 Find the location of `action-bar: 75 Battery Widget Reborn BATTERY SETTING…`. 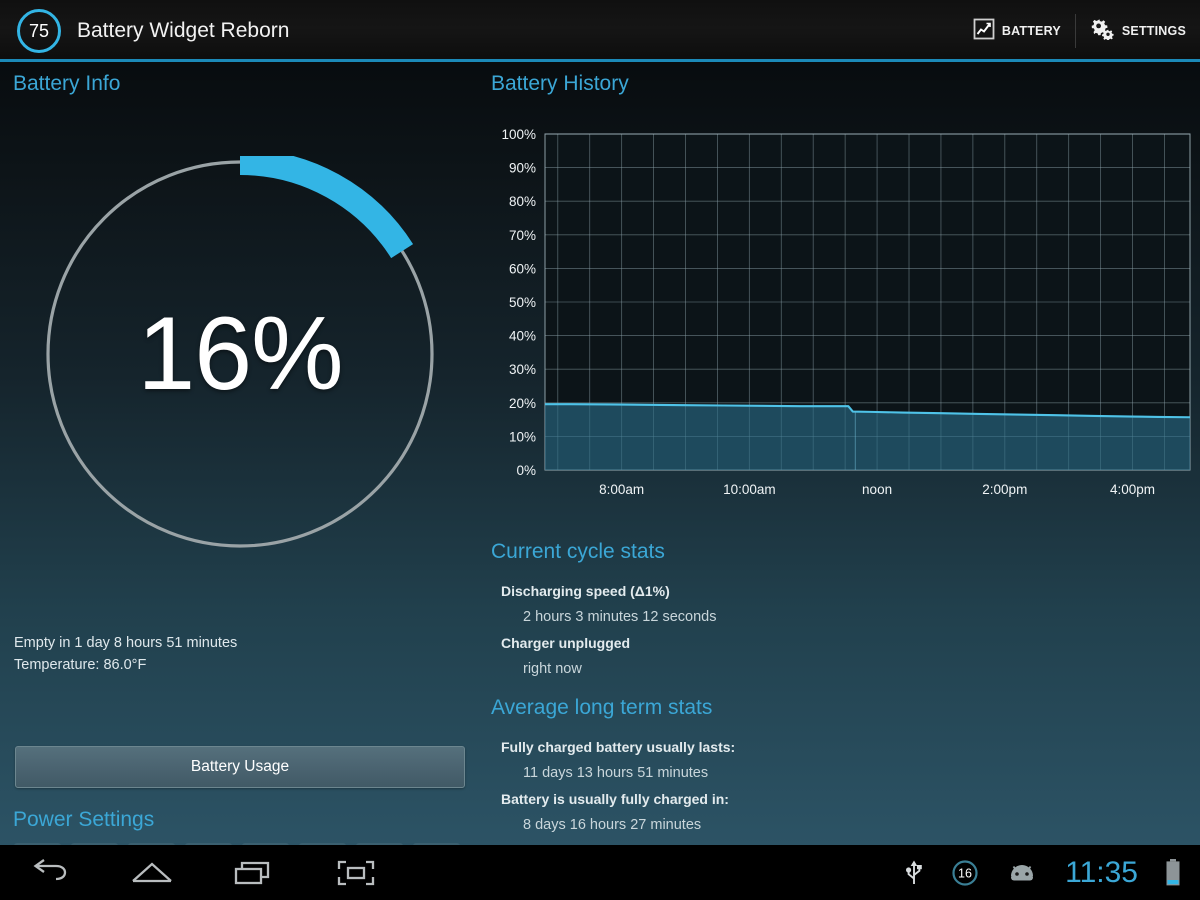

action-bar: 75 Battery Widget Reborn BATTERY SETTING… is located at coordinates (600, 31).